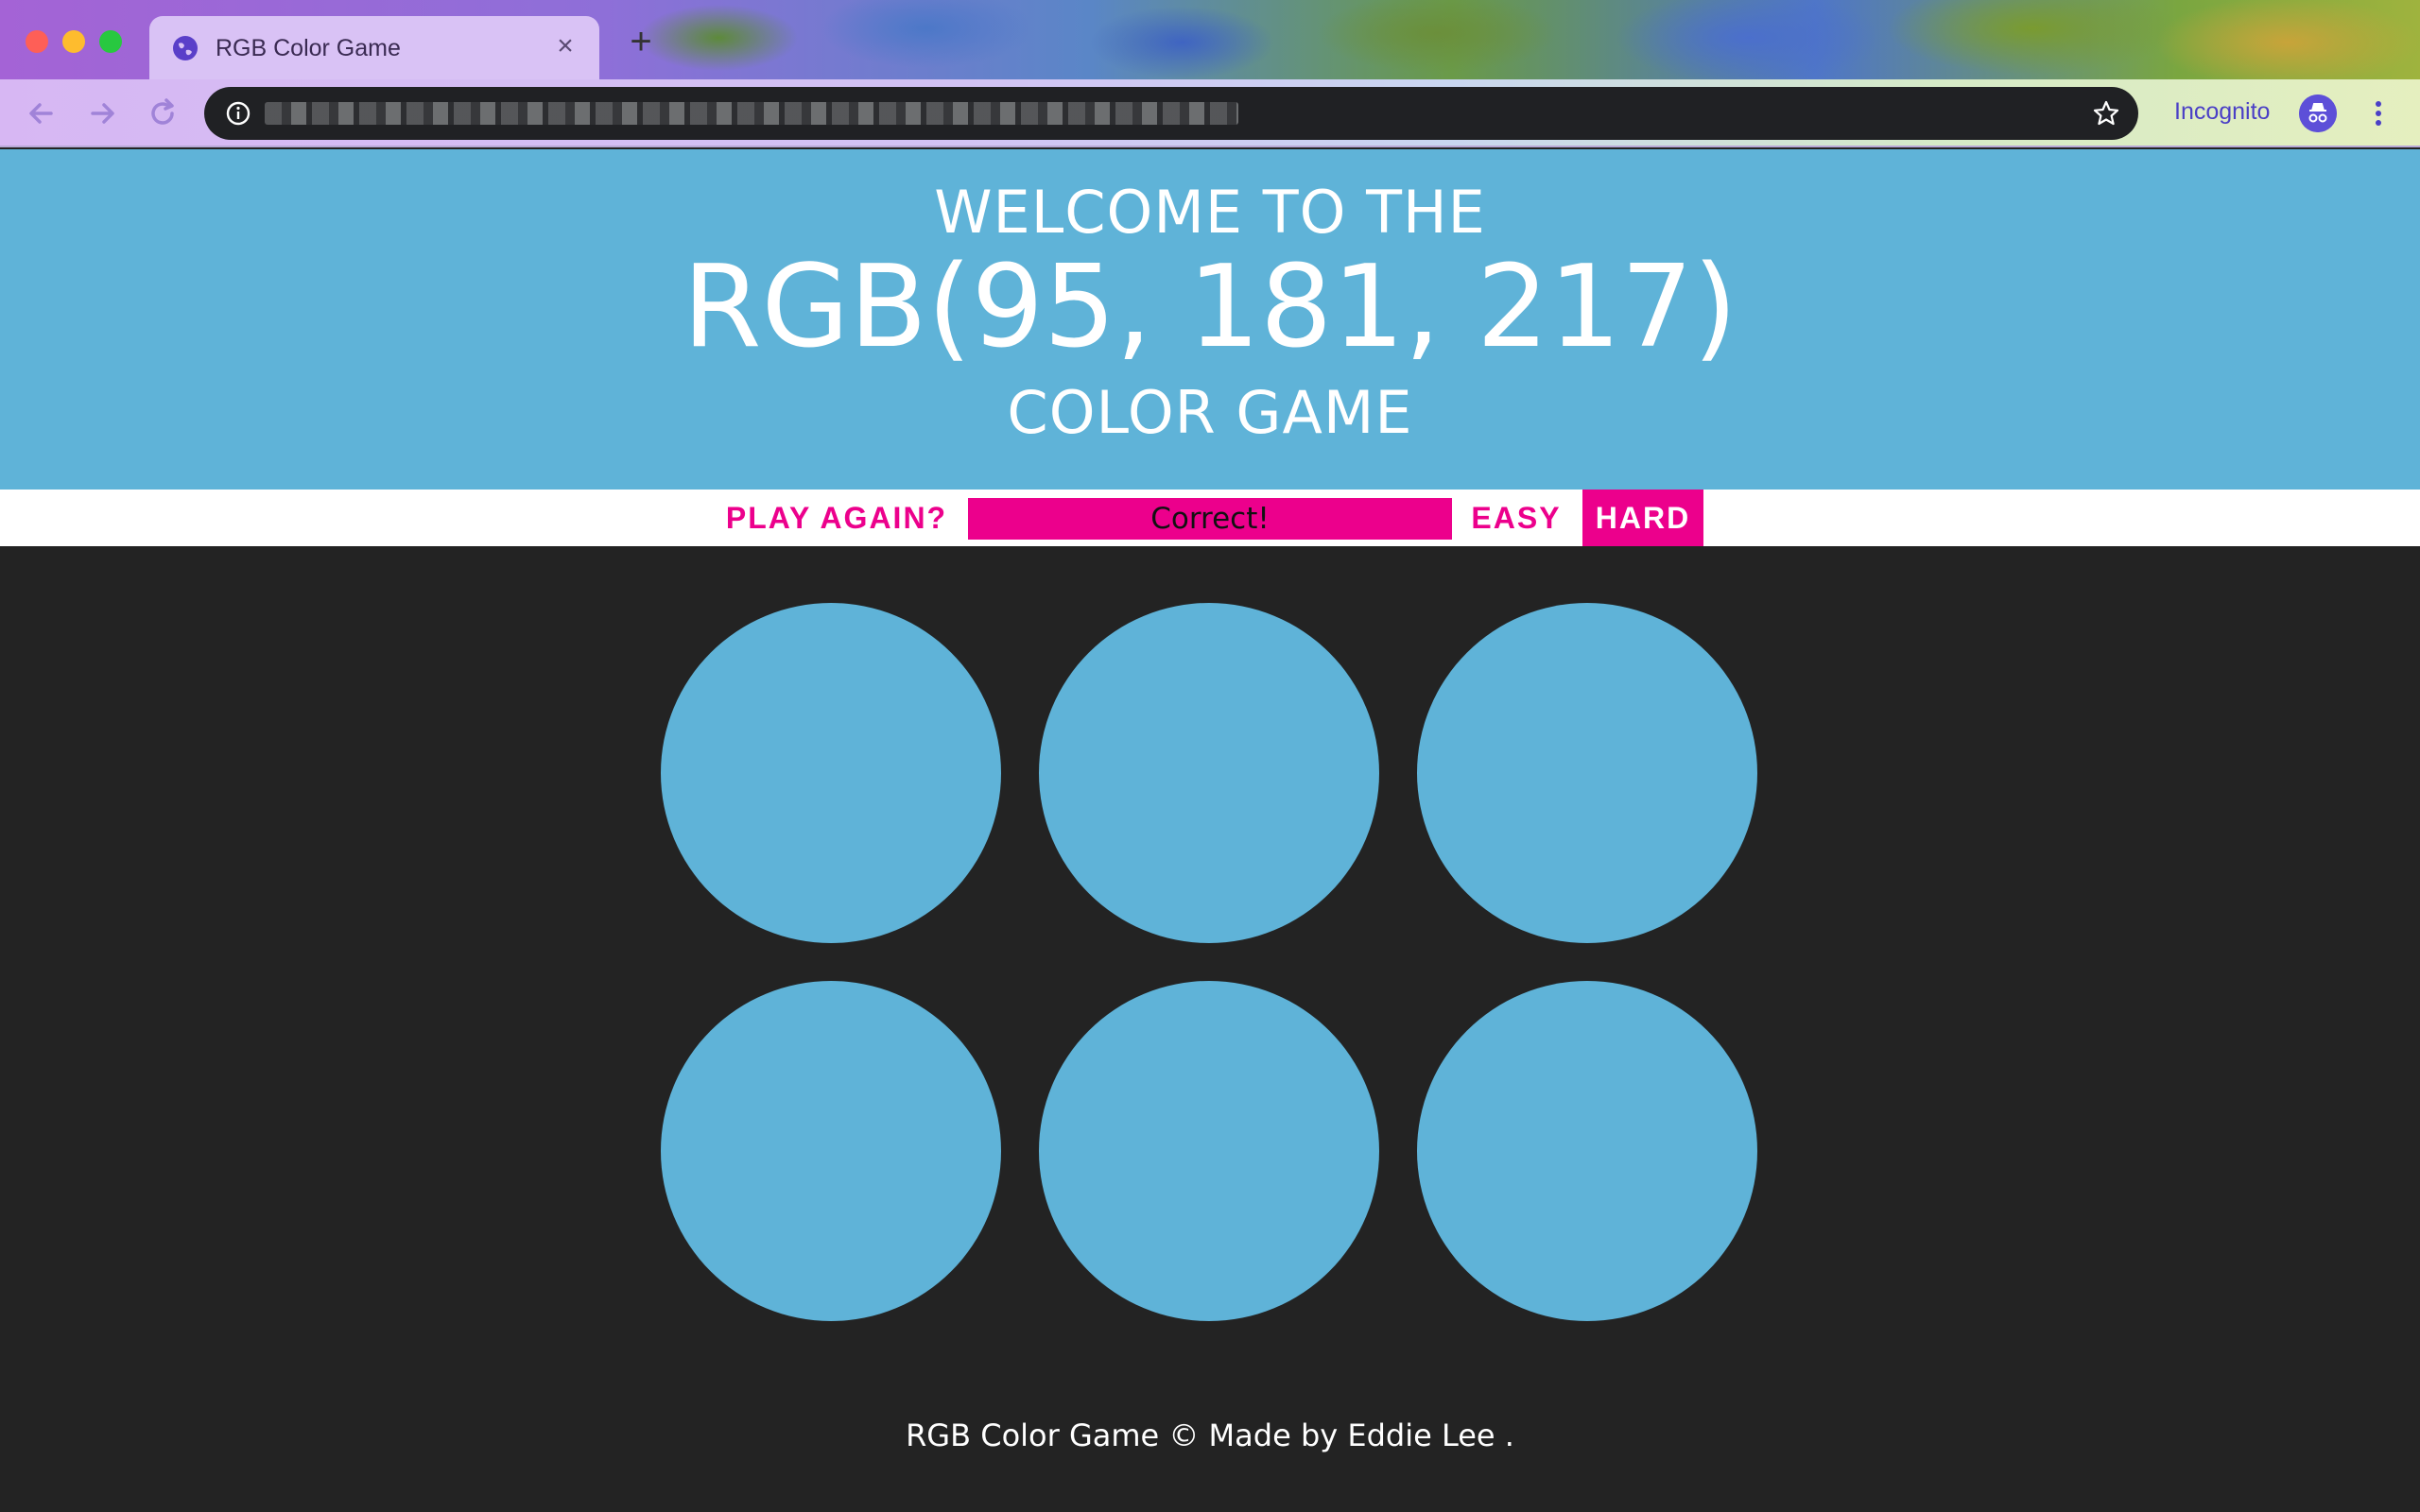 The image size is (2420, 1512). I want to click on hard-mode-button: HARD, so click(1642, 518).